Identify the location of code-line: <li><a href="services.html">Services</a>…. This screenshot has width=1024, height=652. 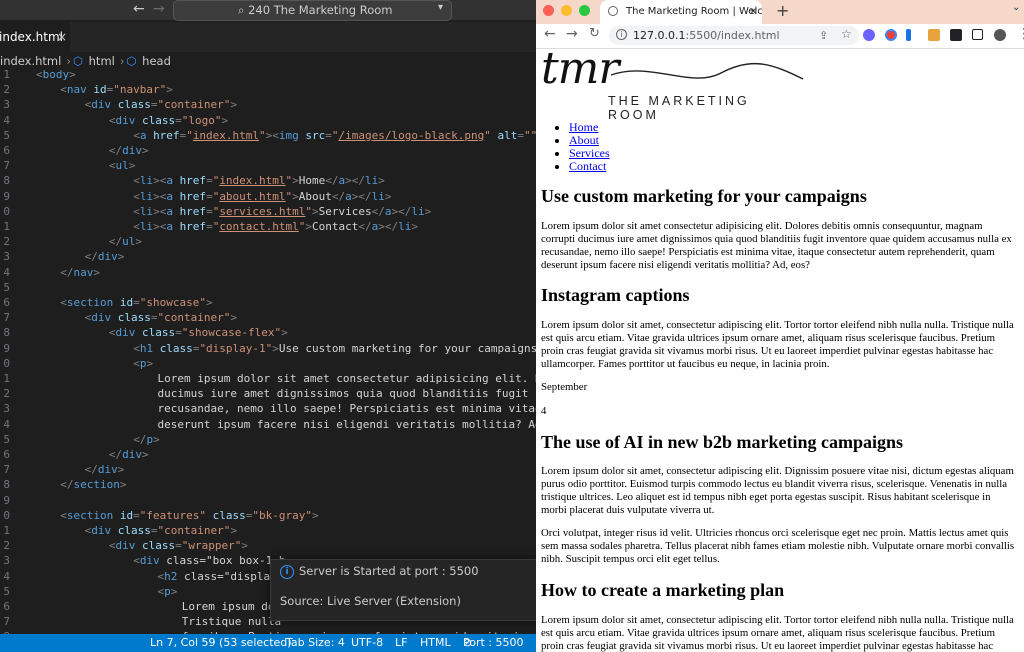
(282, 211).